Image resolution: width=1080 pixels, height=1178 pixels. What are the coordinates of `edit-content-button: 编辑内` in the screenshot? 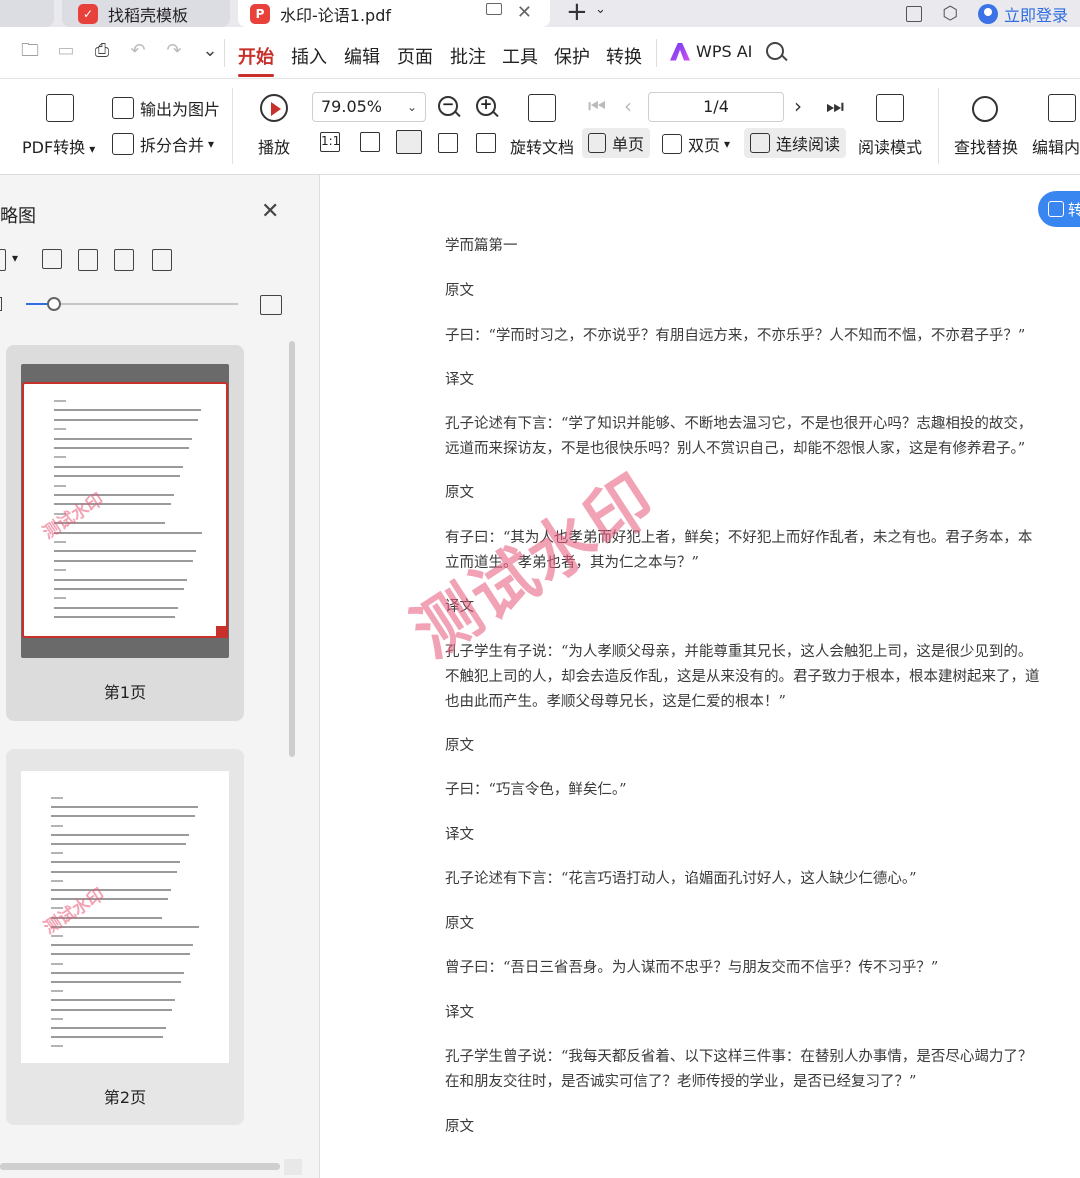 It's located at (1056, 146).